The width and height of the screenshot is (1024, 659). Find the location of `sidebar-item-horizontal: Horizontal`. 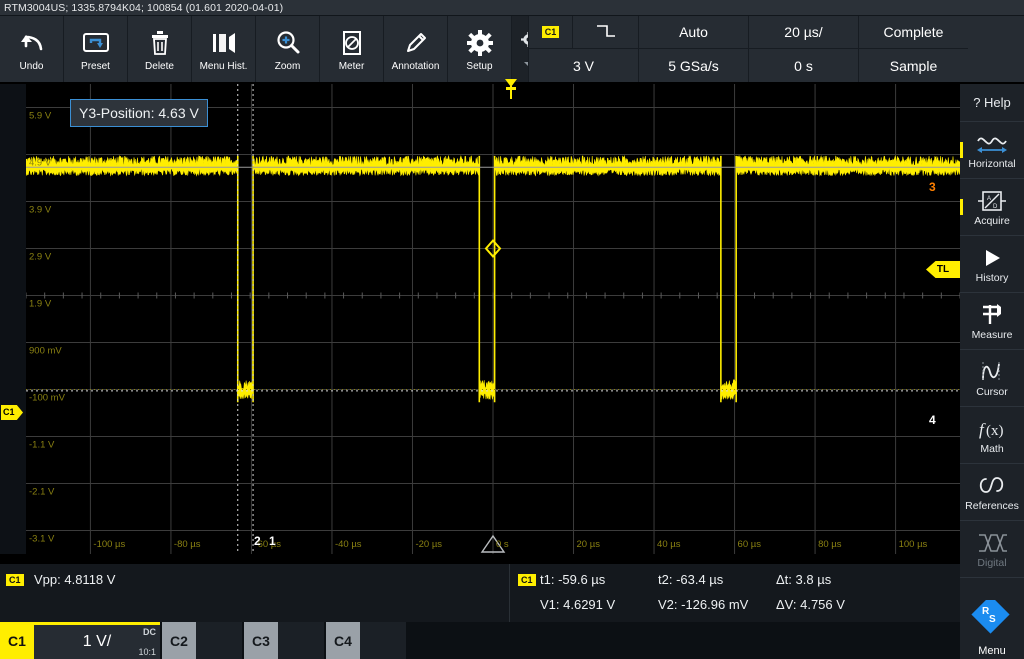

sidebar-item-horizontal: Horizontal is located at coordinates (992, 150).